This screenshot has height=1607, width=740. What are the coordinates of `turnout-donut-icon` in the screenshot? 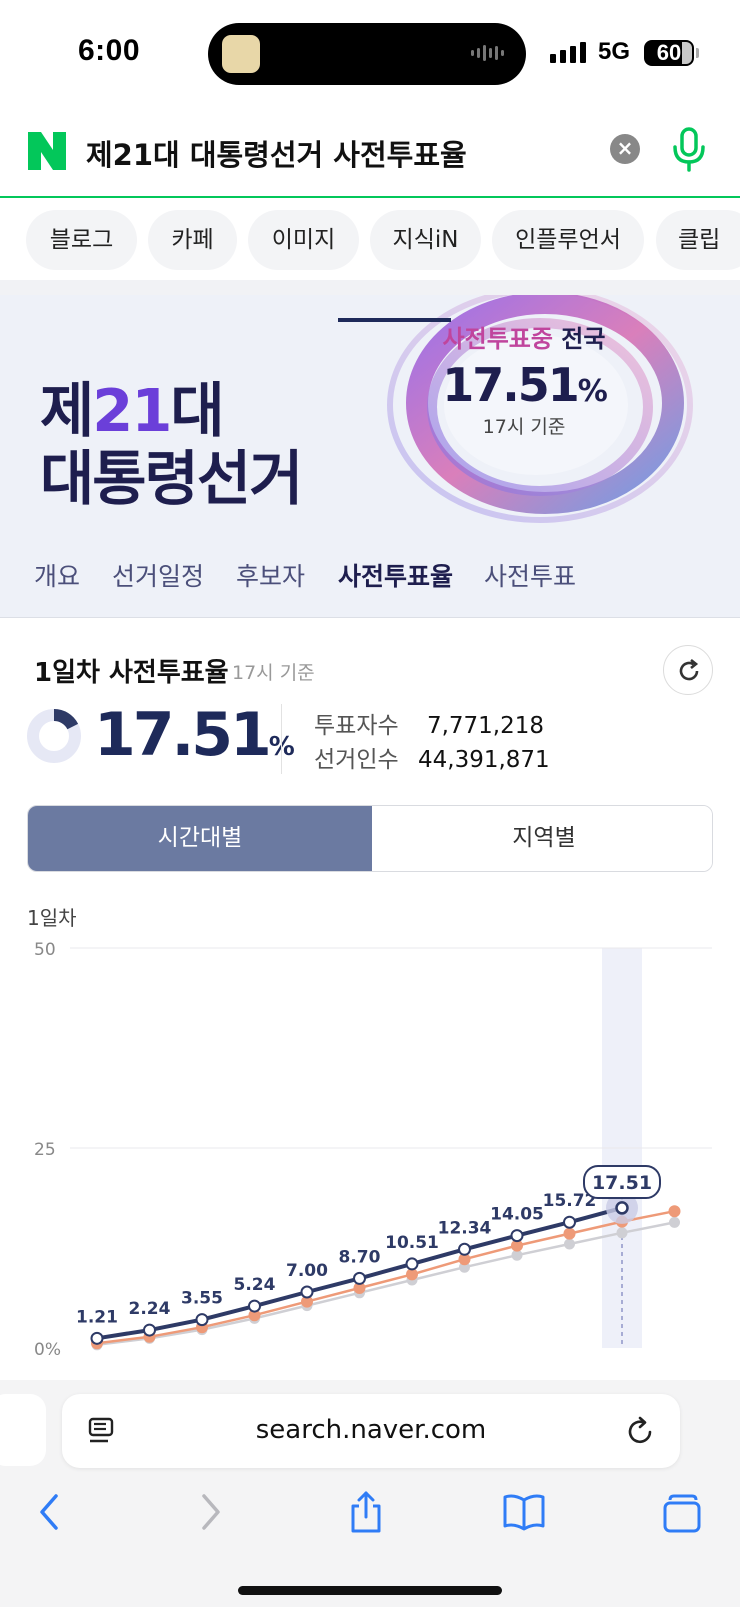 It's located at (54, 736).